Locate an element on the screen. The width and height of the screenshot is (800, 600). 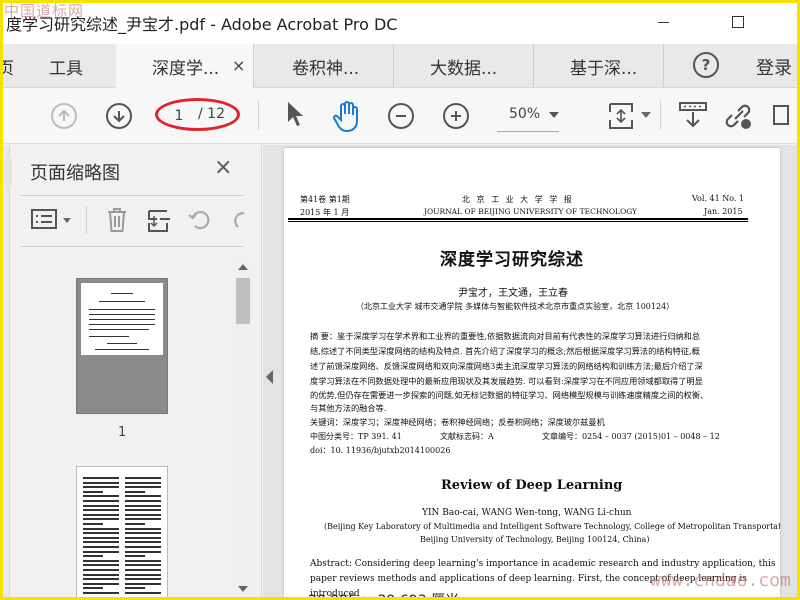
authors-cn: 尹宝才，王文通，王立春 is located at coordinates (513, 293).